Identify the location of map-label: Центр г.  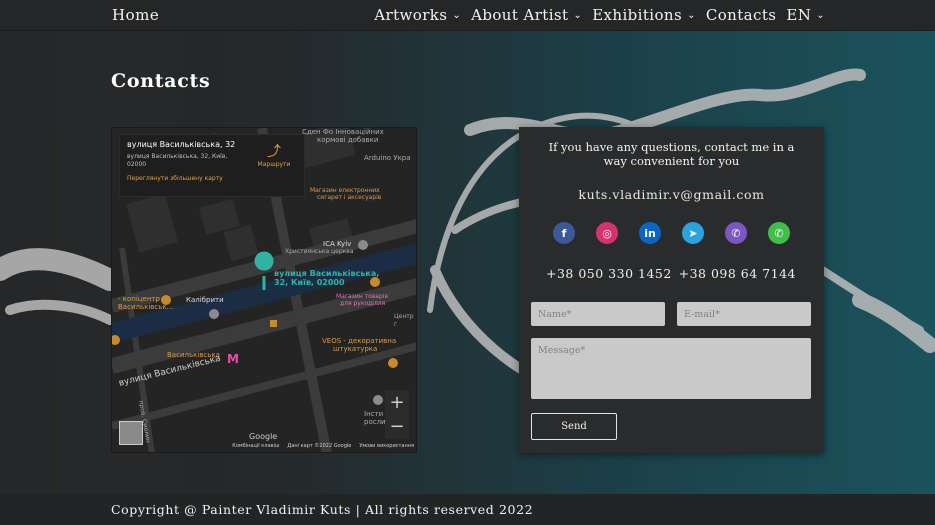
(404, 320).